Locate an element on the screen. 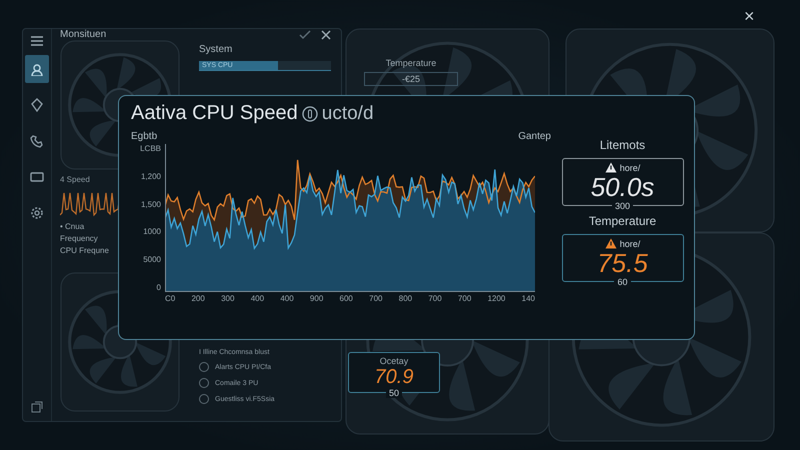 The height and width of the screenshot is (450, 800). tick-label: LCBB is located at coordinates (150, 148).